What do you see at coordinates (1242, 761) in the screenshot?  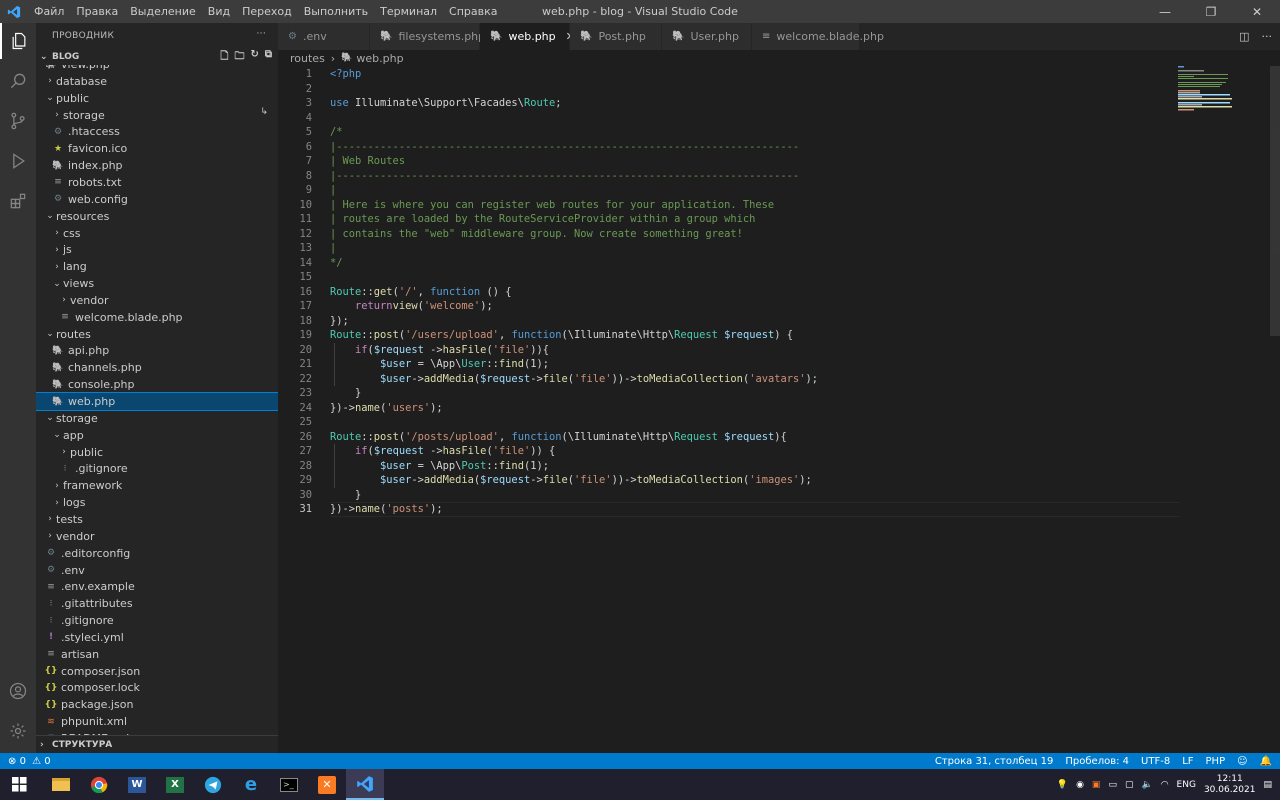 I see `feedback-icon: ☺` at bounding box center [1242, 761].